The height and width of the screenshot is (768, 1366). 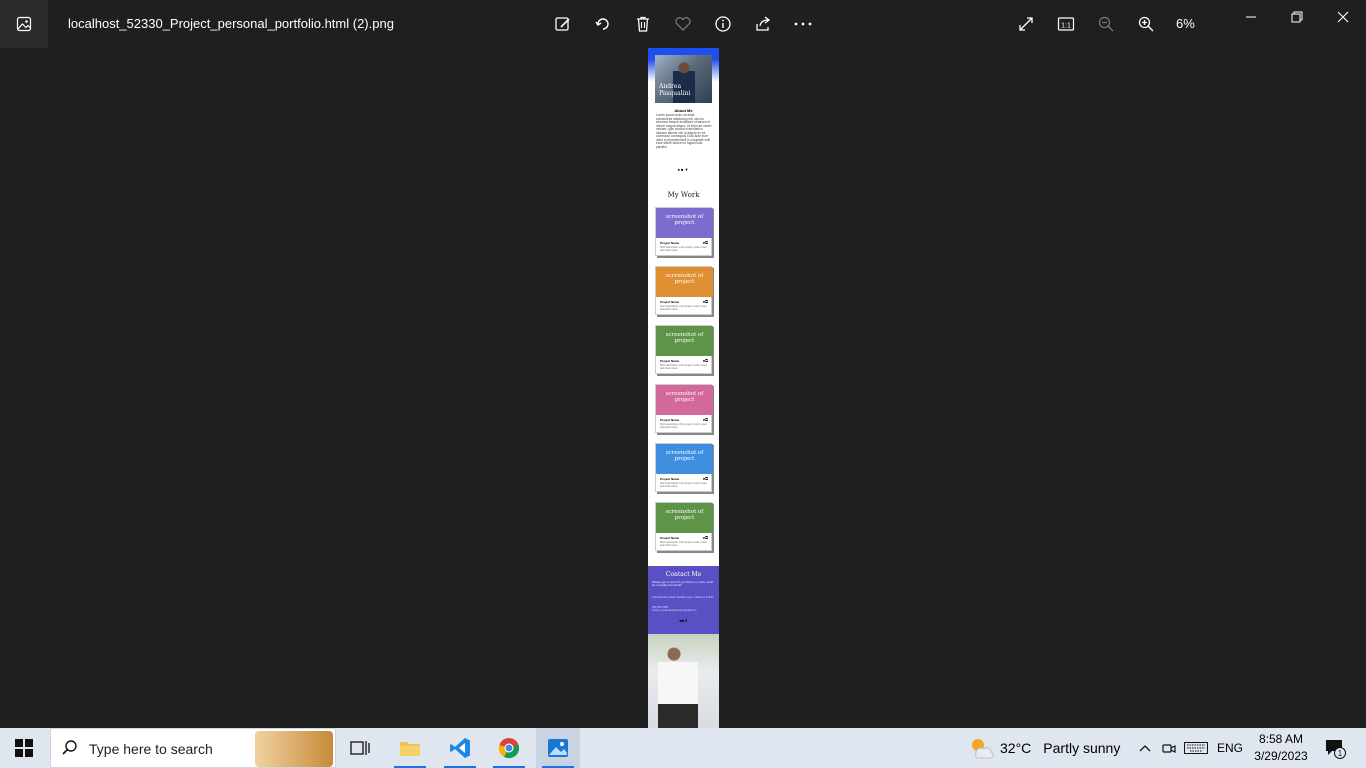 What do you see at coordinates (1146, 24) in the screenshot?
I see `zoom-in-icon` at bounding box center [1146, 24].